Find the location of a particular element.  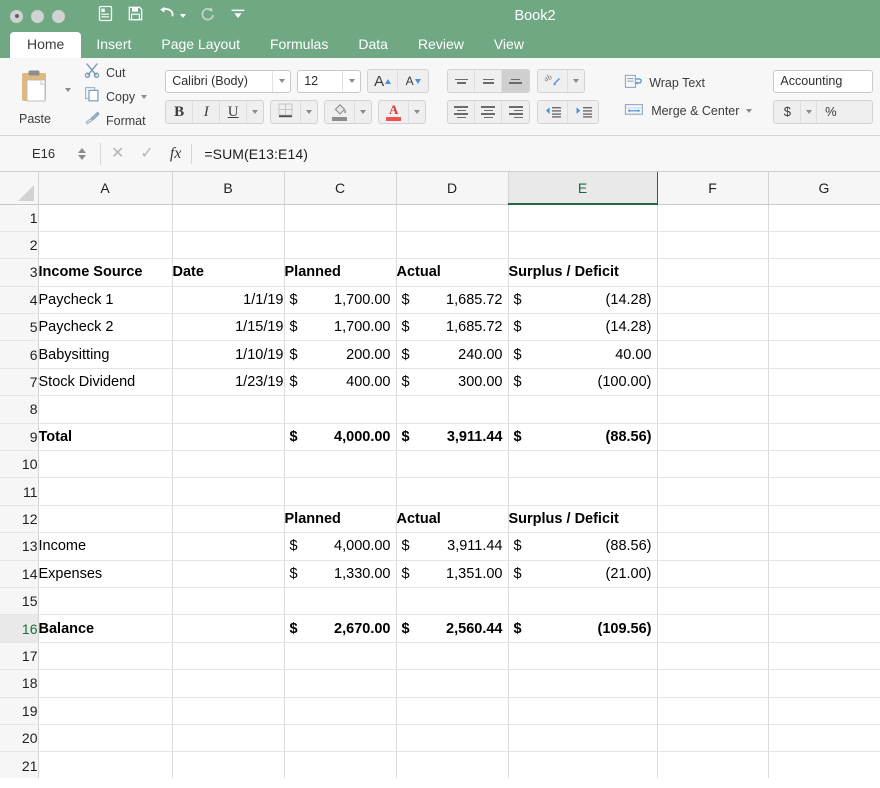

close-button is located at coordinates (16, 16).